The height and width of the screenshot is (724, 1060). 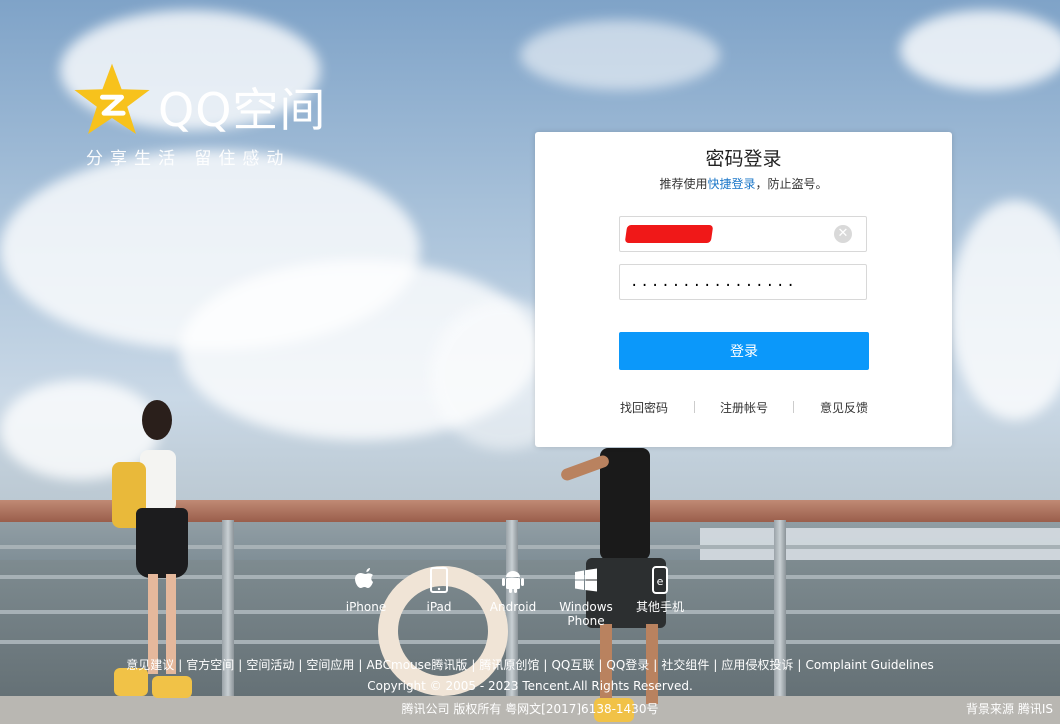 What do you see at coordinates (844, 407) in the screenshot?
I see `feedback-link: 意见反馈` at bounding box center [844, 407].